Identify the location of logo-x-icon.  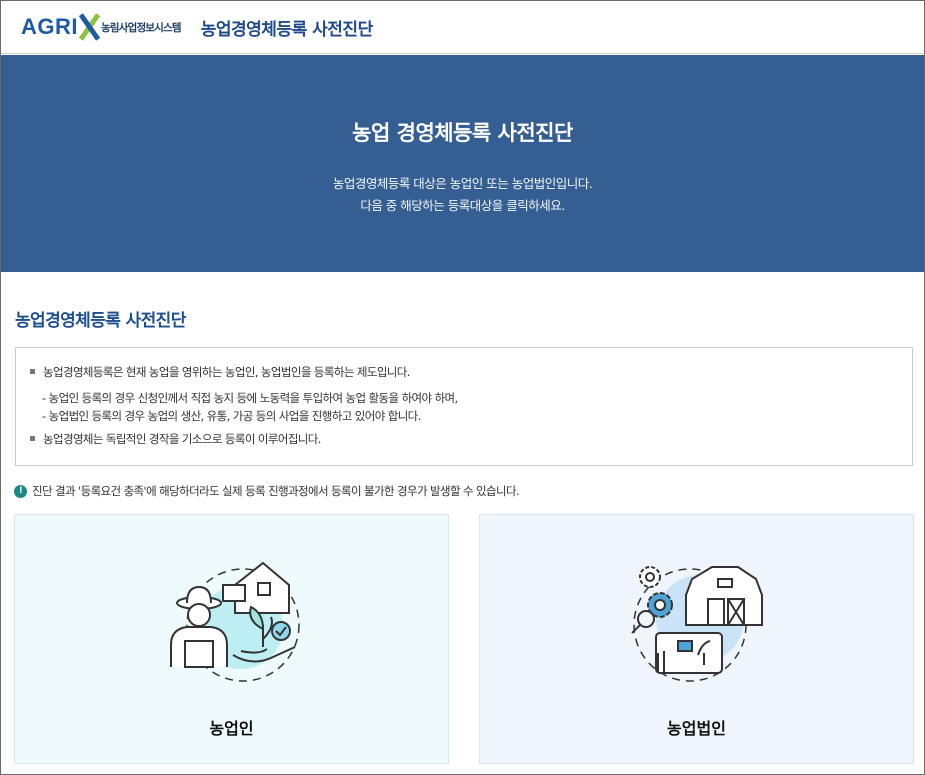
(89, 27).